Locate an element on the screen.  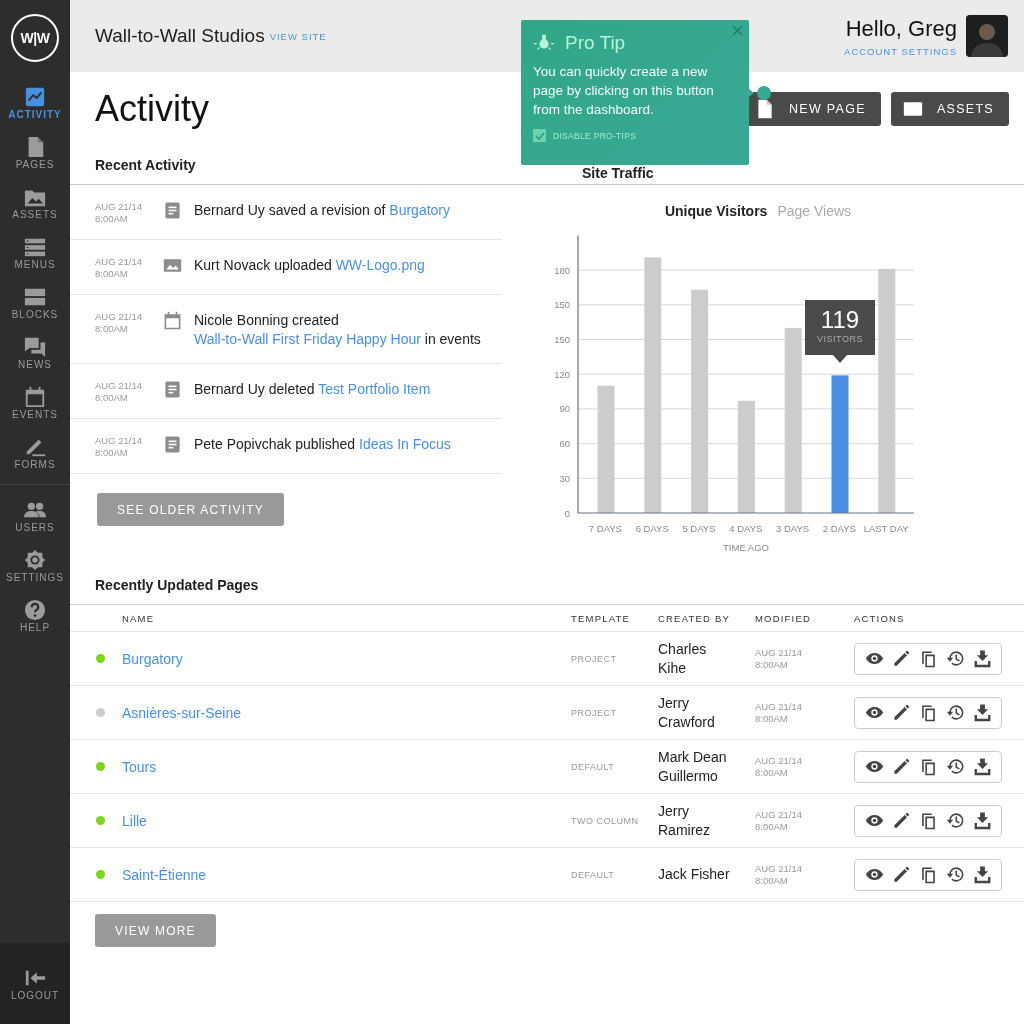
sidebar-item: ACTIVITY is located at coordinates (35, 103).